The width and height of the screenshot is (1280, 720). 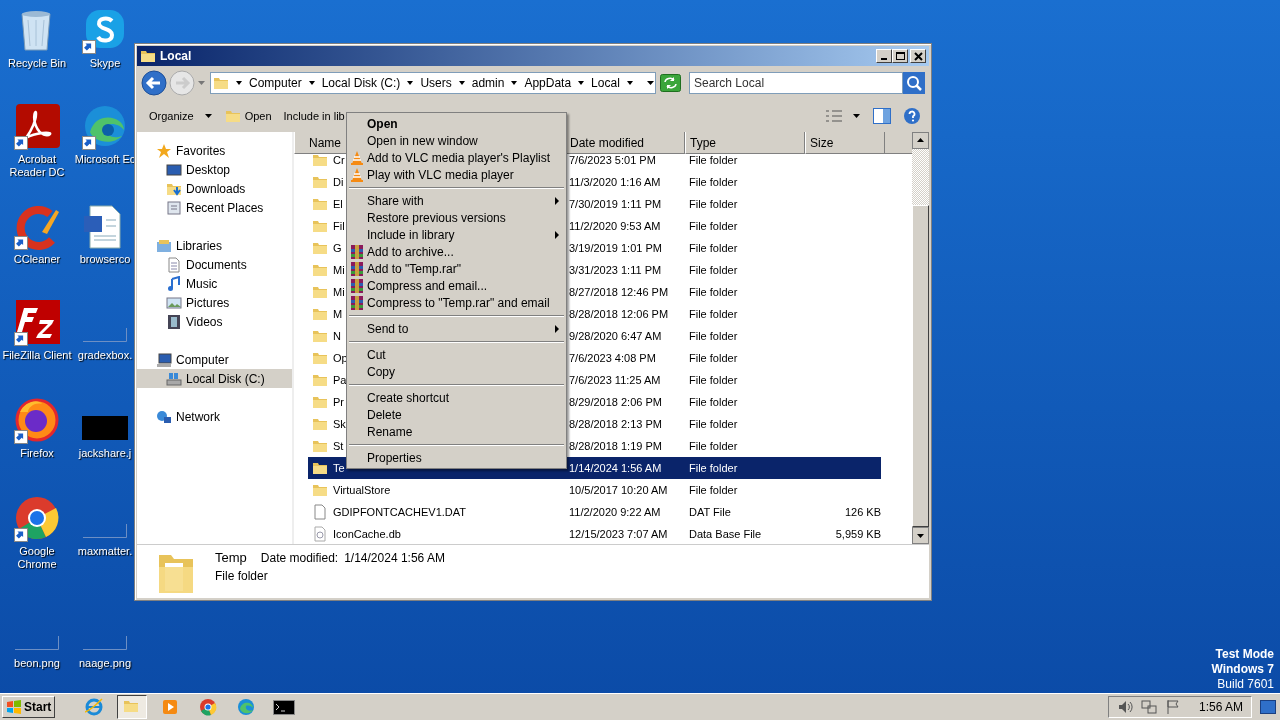 What do you see at coordinates (174, 302) in the screenshot?
I see `picture-icon` at bounding box center [174, 302].